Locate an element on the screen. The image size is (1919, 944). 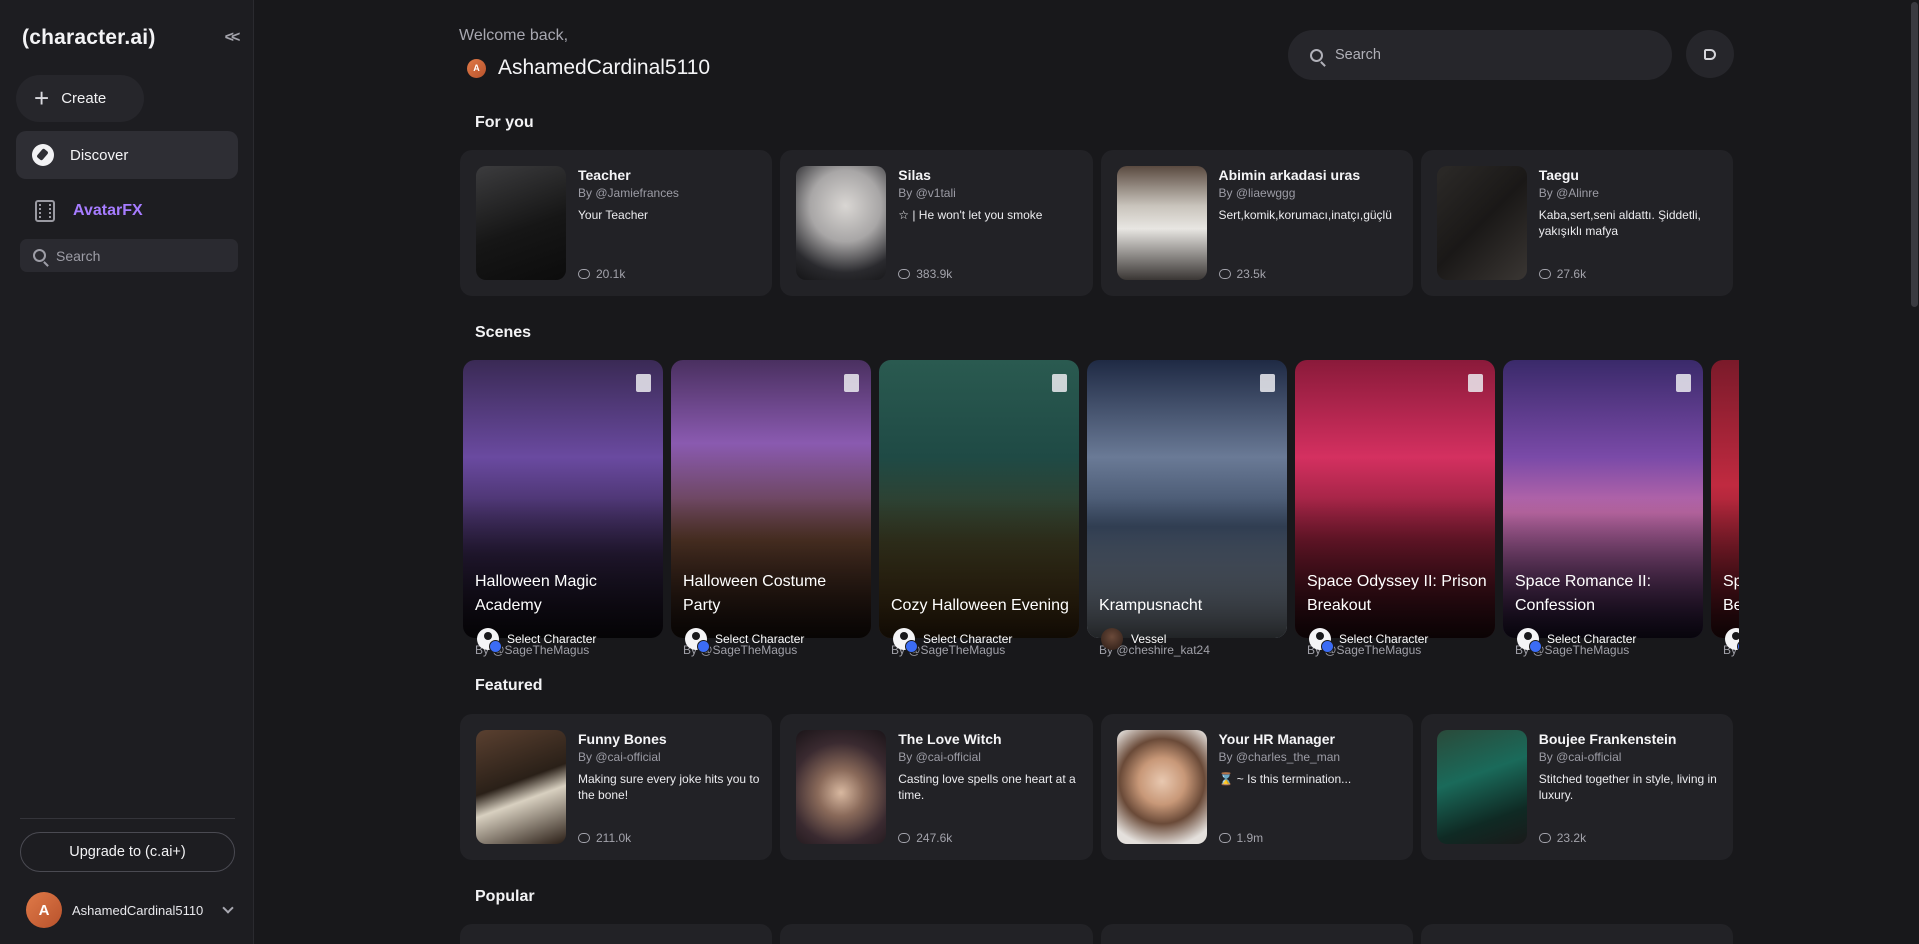
chat-count: 1.9m is located at coordinates (1240, 838).